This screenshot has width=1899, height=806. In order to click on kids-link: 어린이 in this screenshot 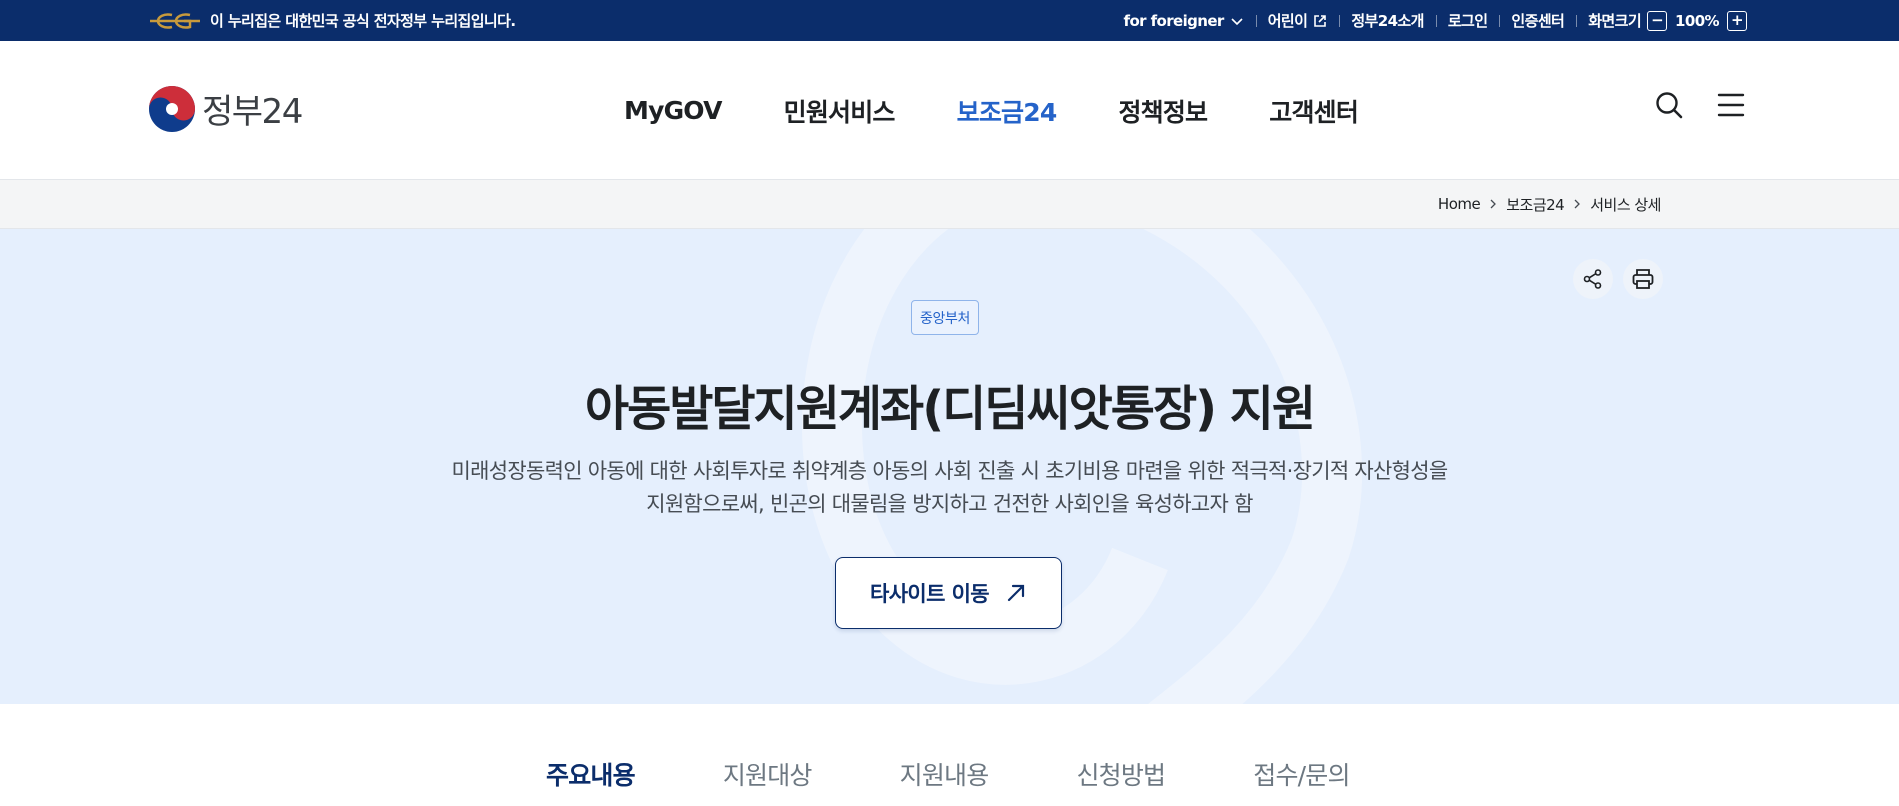, I will do `click(1297, 20)`.